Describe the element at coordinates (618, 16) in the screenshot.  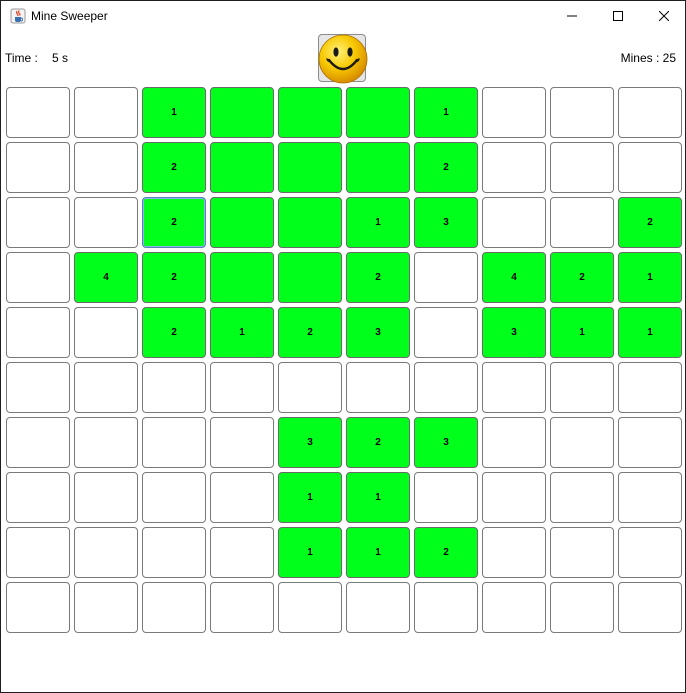
I see `maximize-button` at that location.